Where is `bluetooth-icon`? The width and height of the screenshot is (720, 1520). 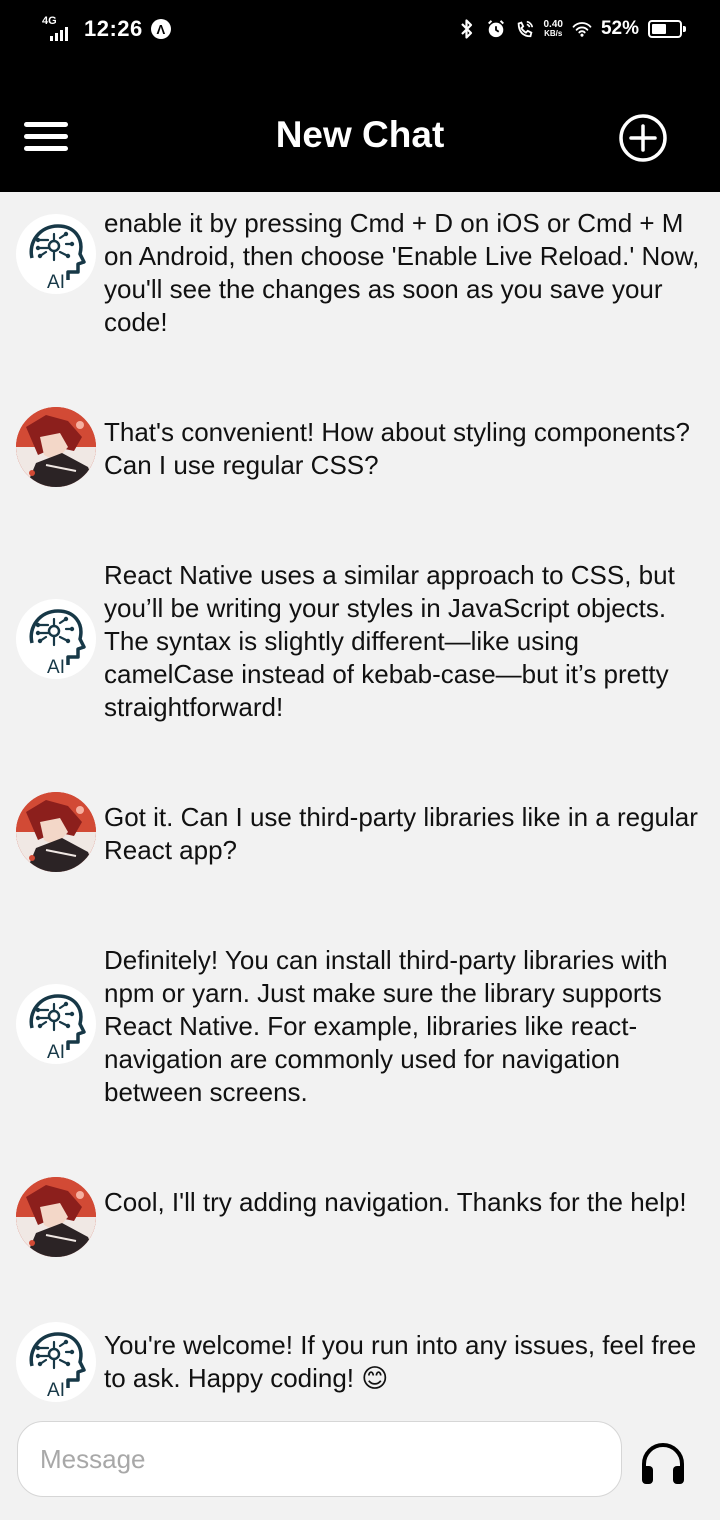
bluetooth-icon is located at coordinates (467, 29).